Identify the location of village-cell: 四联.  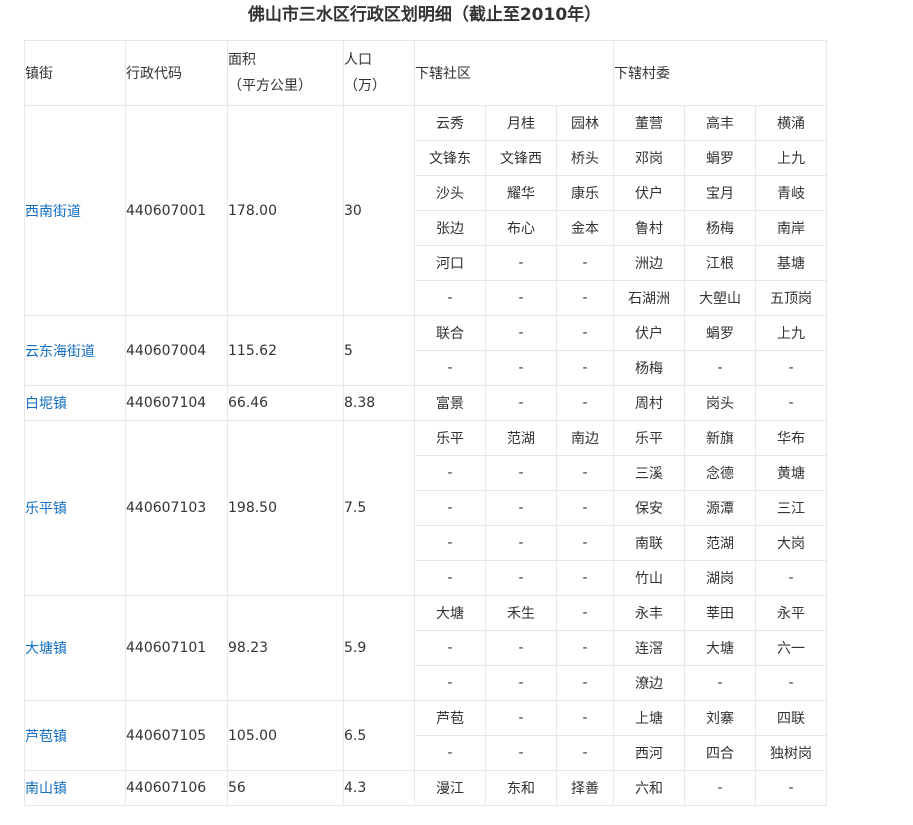
(791, 718).